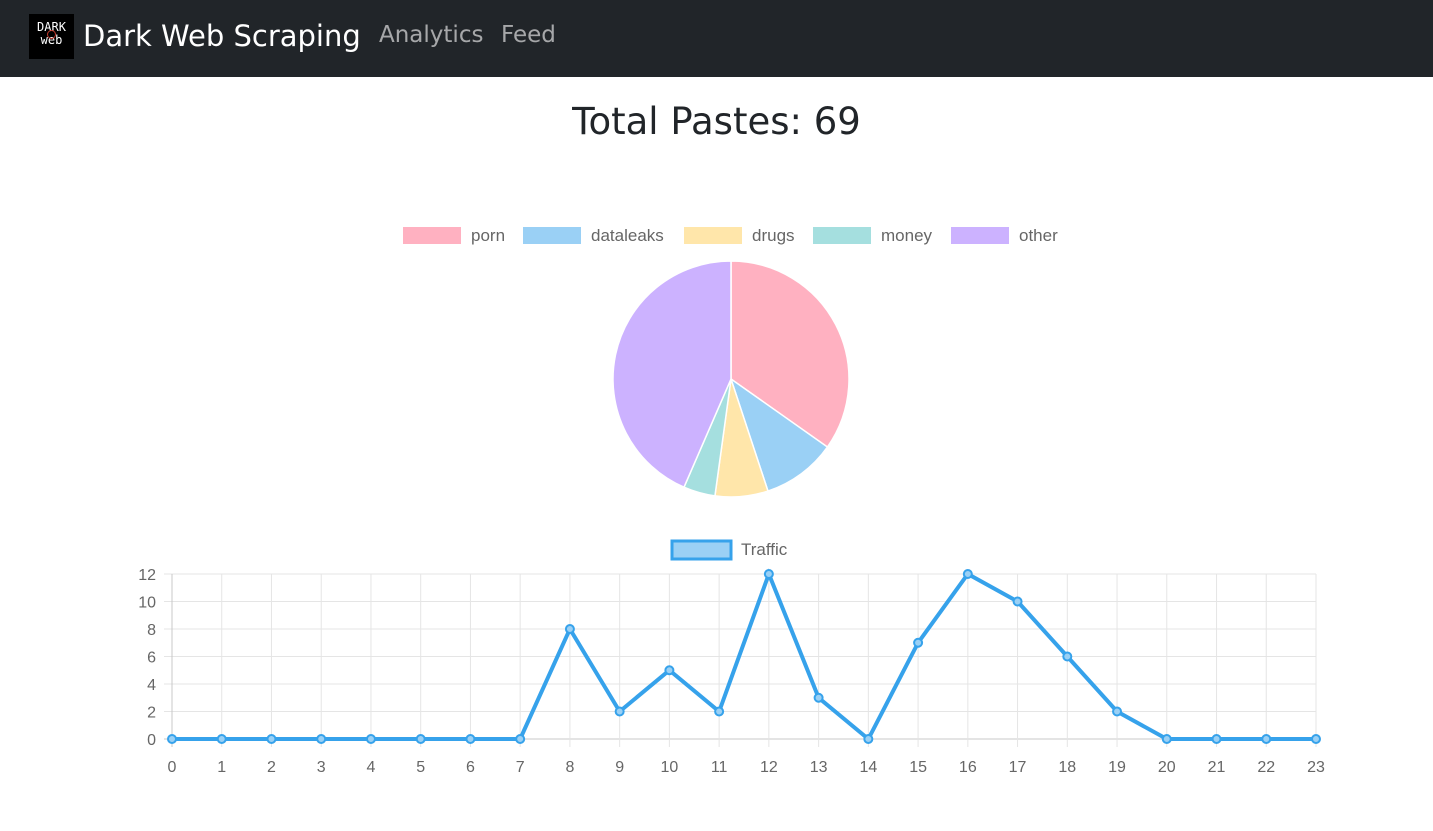 This screenshot has height=831, width=1433. Describe the element at coordinates (713, 235) in the screenshot. I see `legend-swatch-drugs` at that location.